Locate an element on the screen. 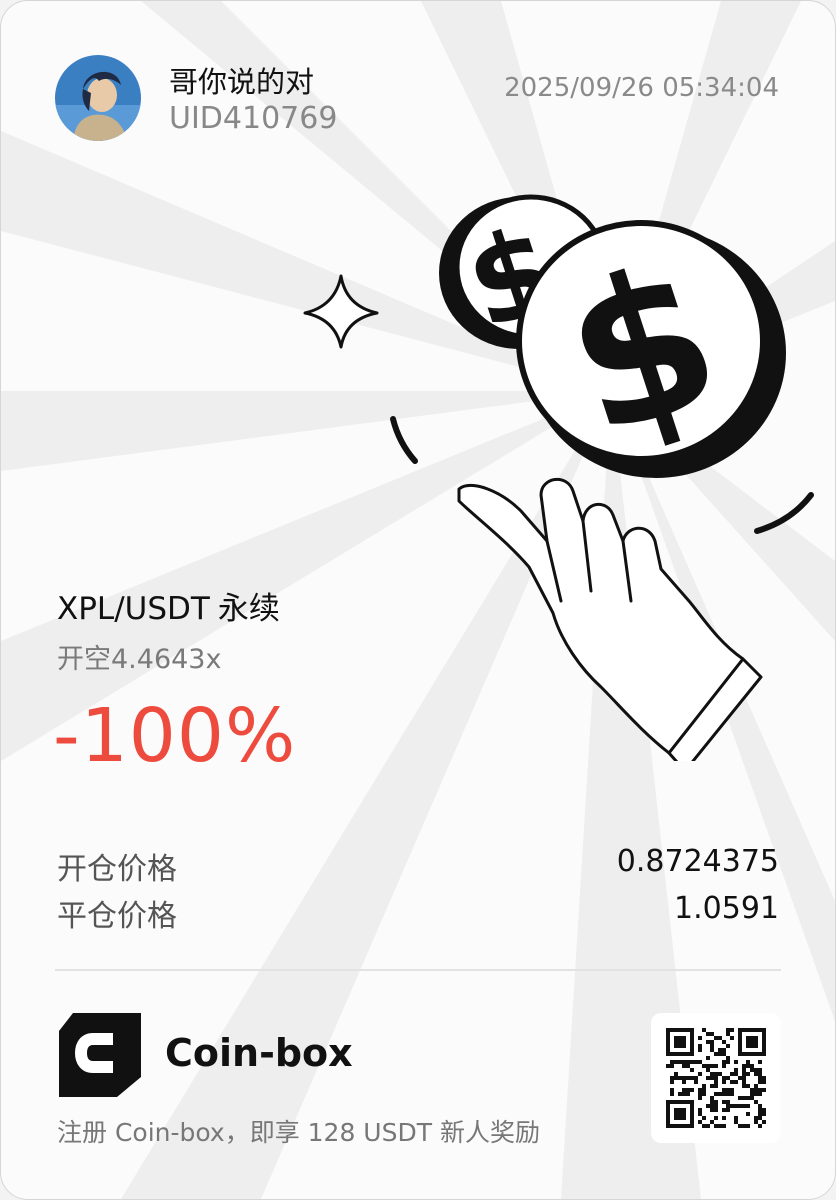 This screenshot has height=1200, width=836. brand-name: Coin-box is located at coordinates (259, 1053).